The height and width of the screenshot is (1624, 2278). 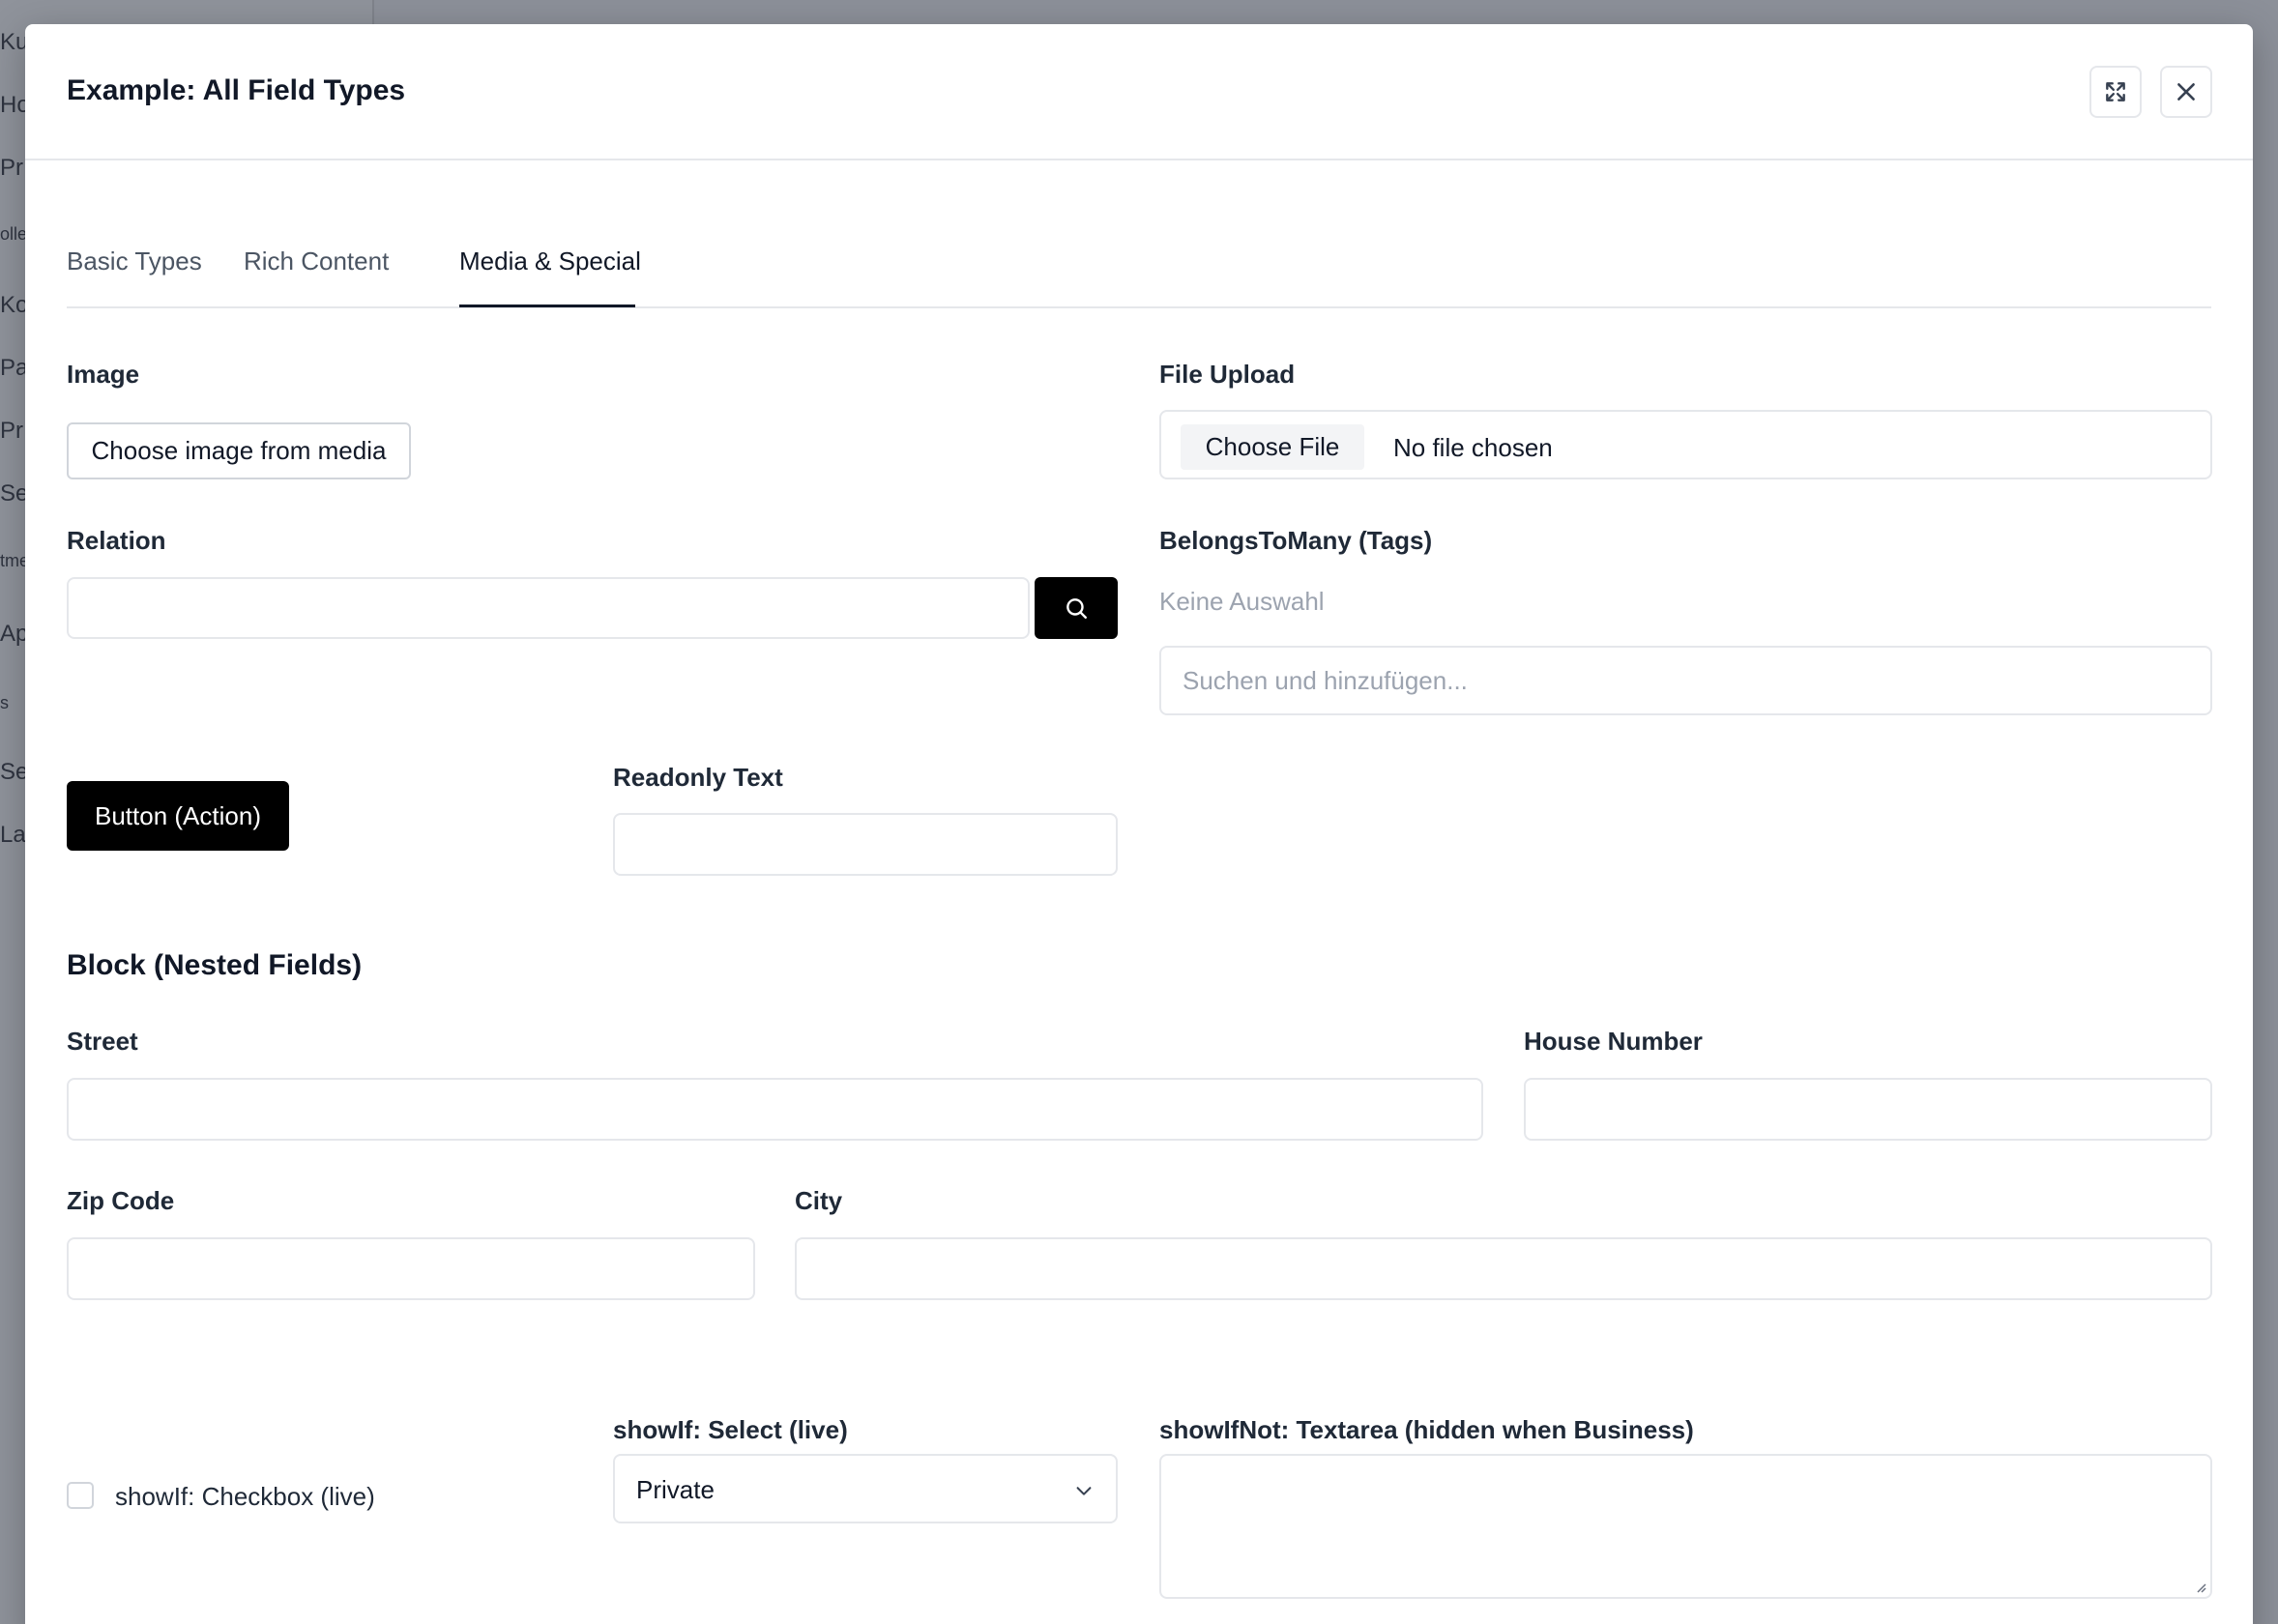 What do you see at coordinates (80, 1495) in the screenshot?
I see `showif-checkbox` at bounding box center [80, 1495].